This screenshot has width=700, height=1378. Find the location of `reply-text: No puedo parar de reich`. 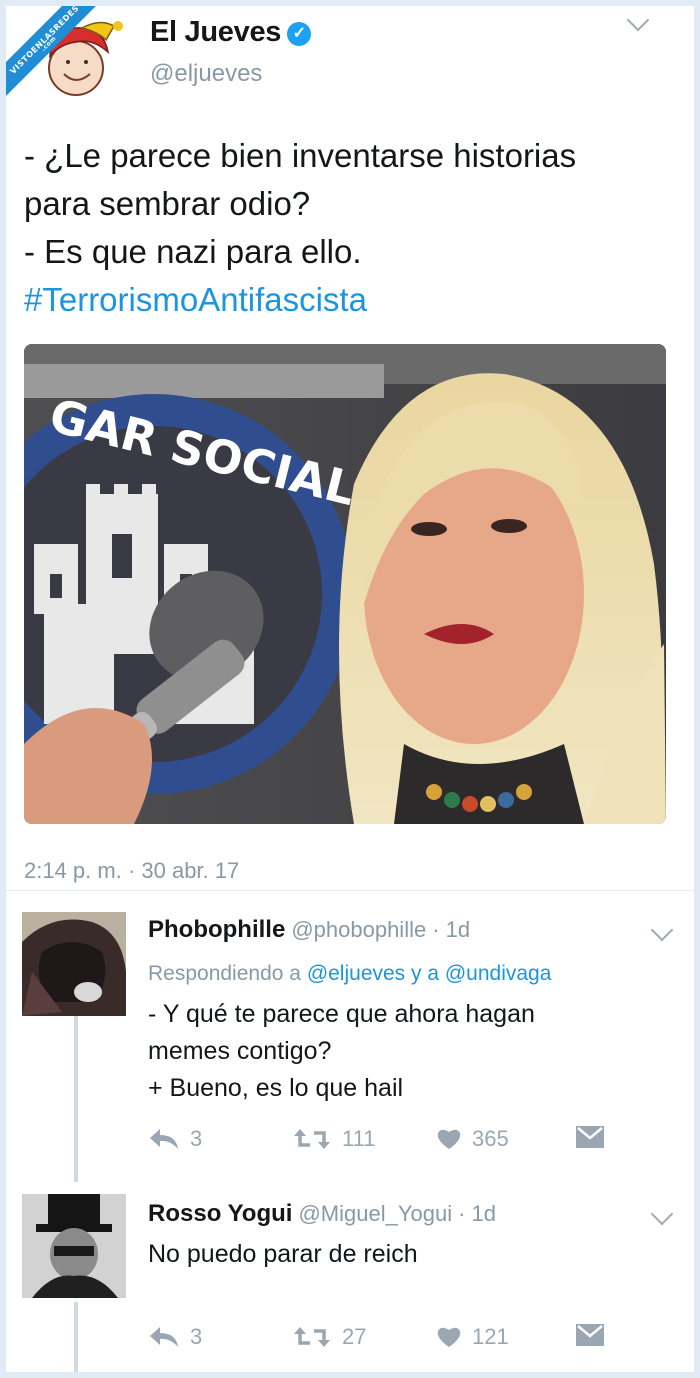

reply-text: No puedo parar de reich is located at coordinates (408, 1254).